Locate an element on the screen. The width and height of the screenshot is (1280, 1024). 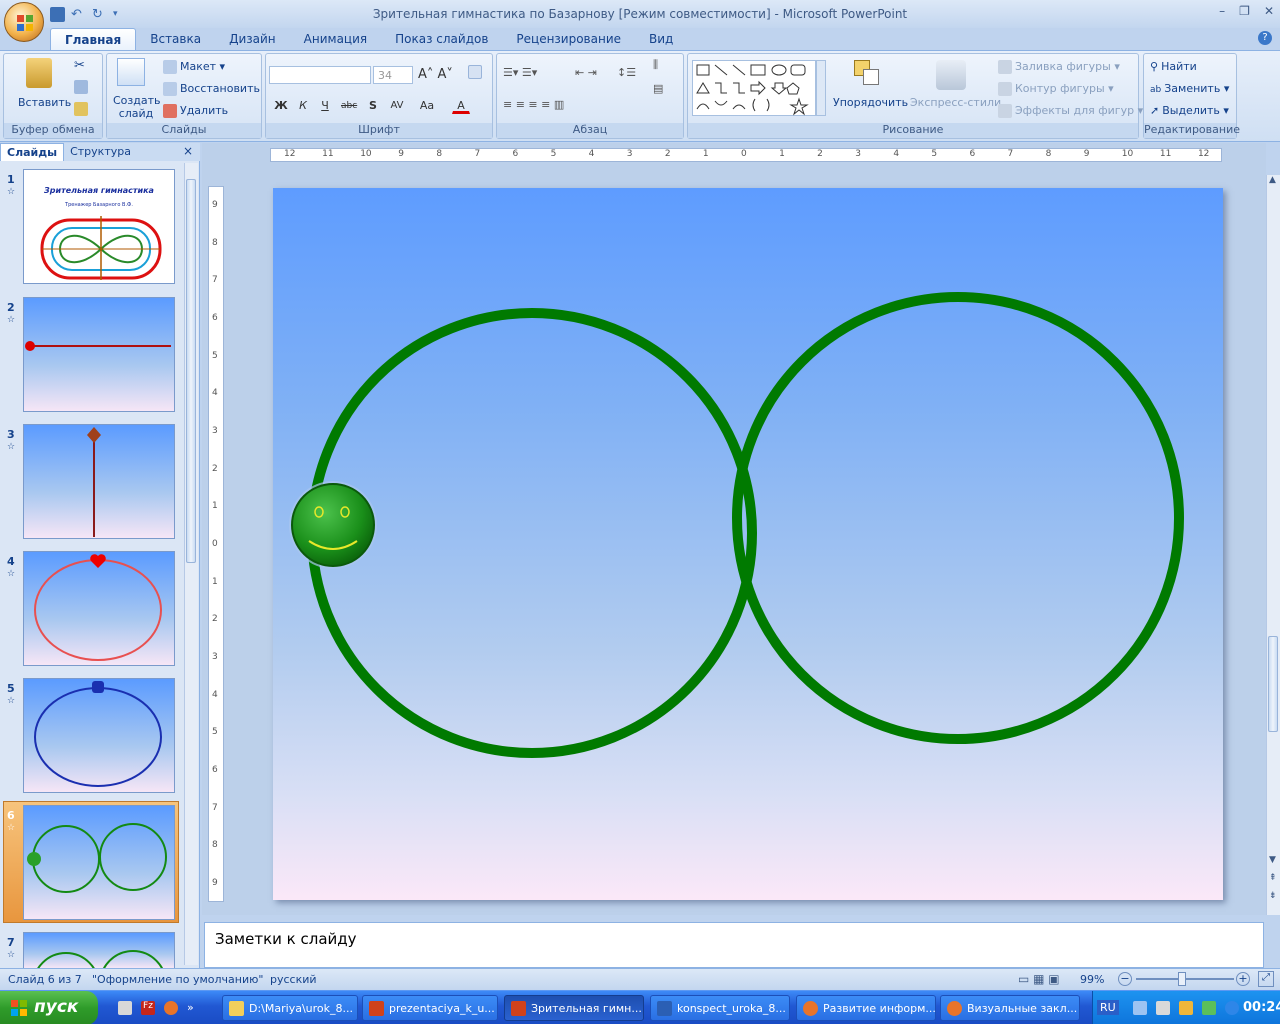
tab-animation: Анимация is located at coordinates (335, 39).